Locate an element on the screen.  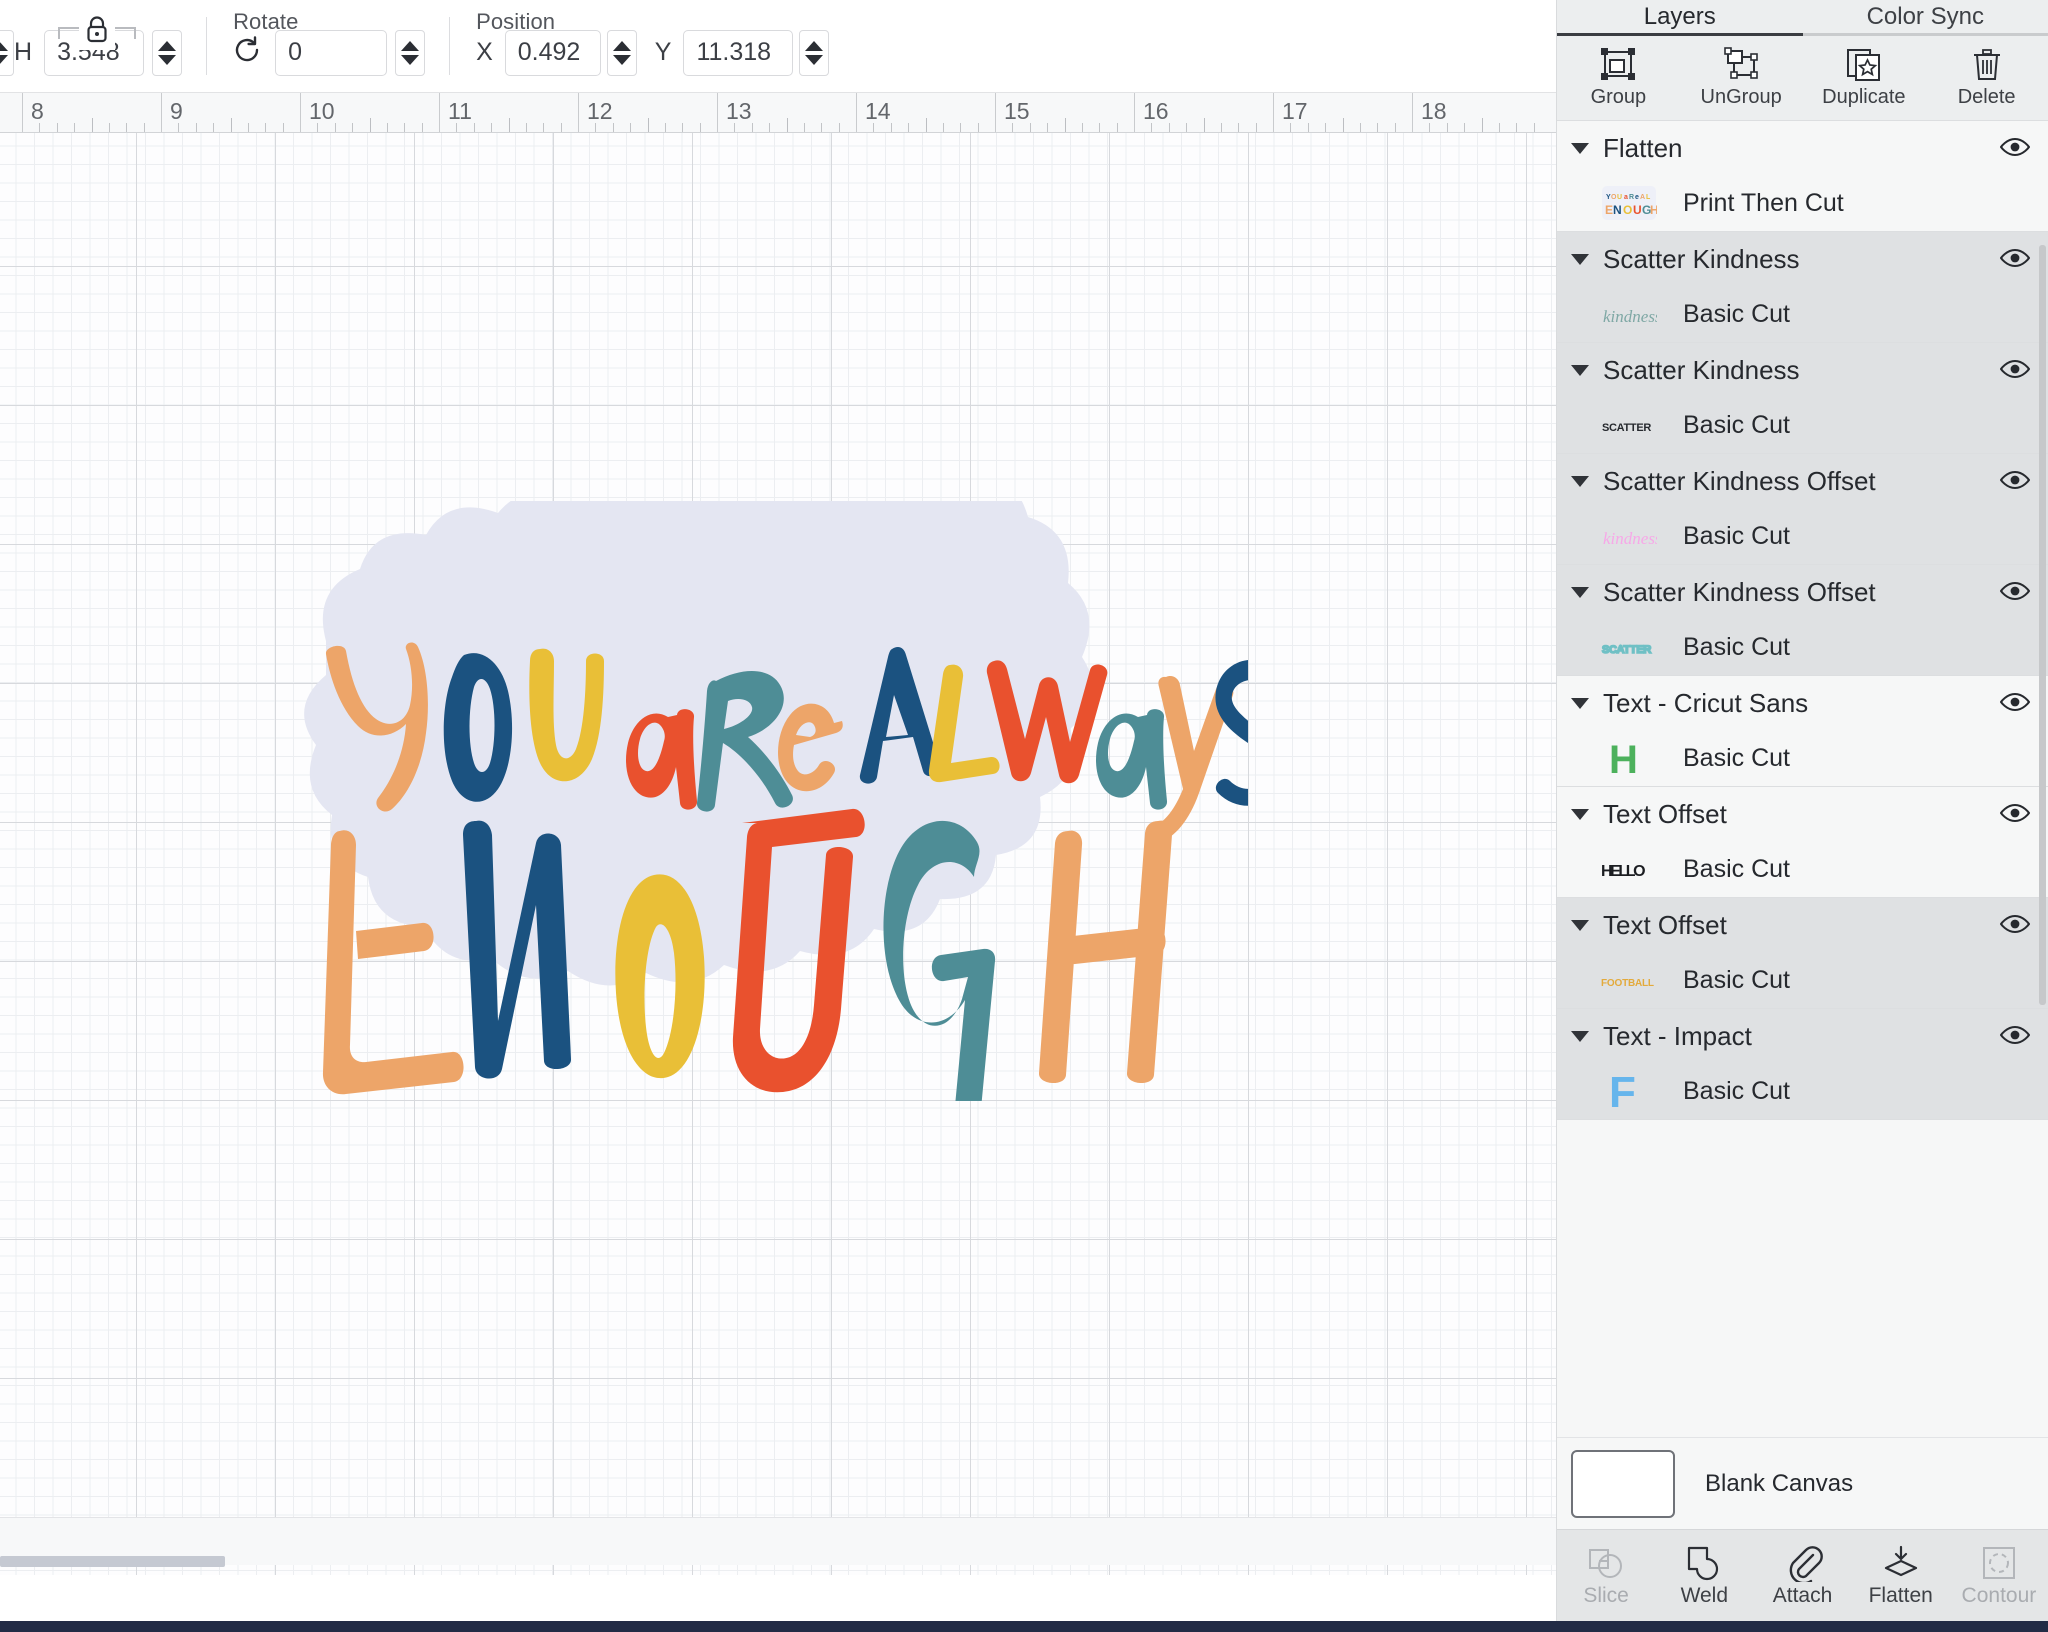
ruler-tick-label: 8 is located at coordinates (37, 111).